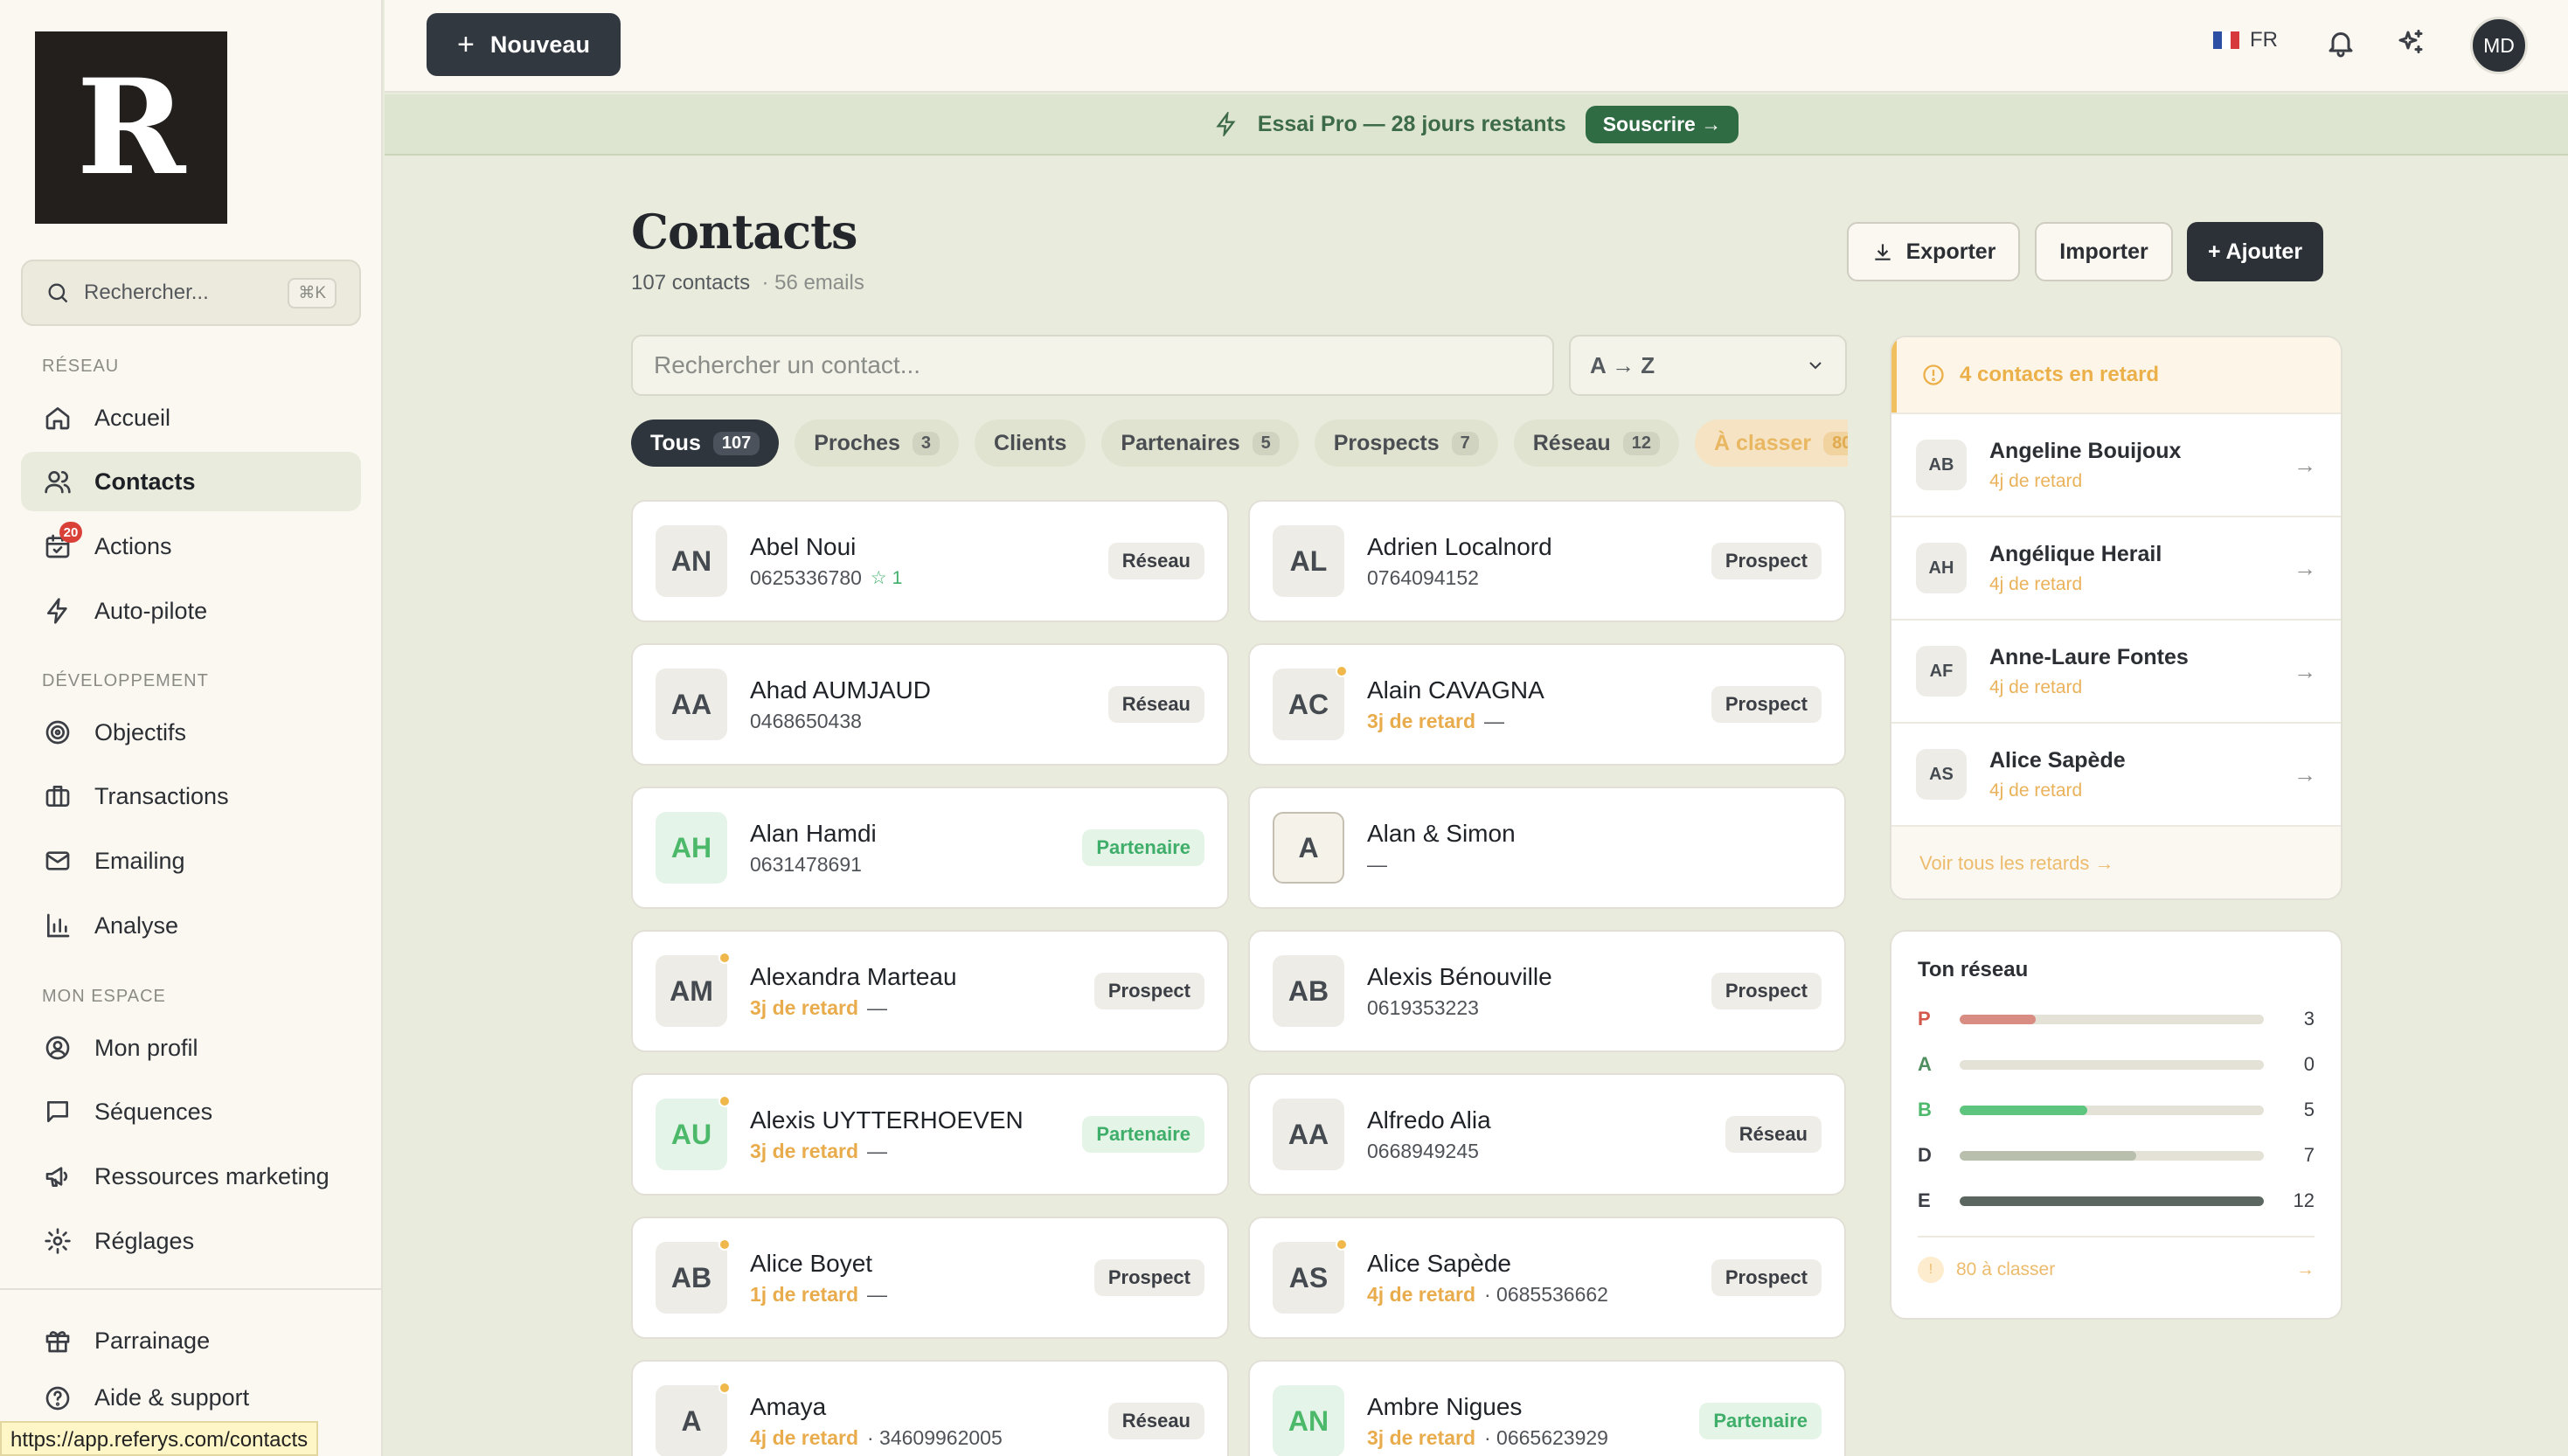 The height and width of the screenshot is (1456, 2568). What do you see at coordinates (887, 1120) in the screenshot?
I see `contact-name: Alexis UYTTERHOEVEN` at bounding box center [887, 1120].